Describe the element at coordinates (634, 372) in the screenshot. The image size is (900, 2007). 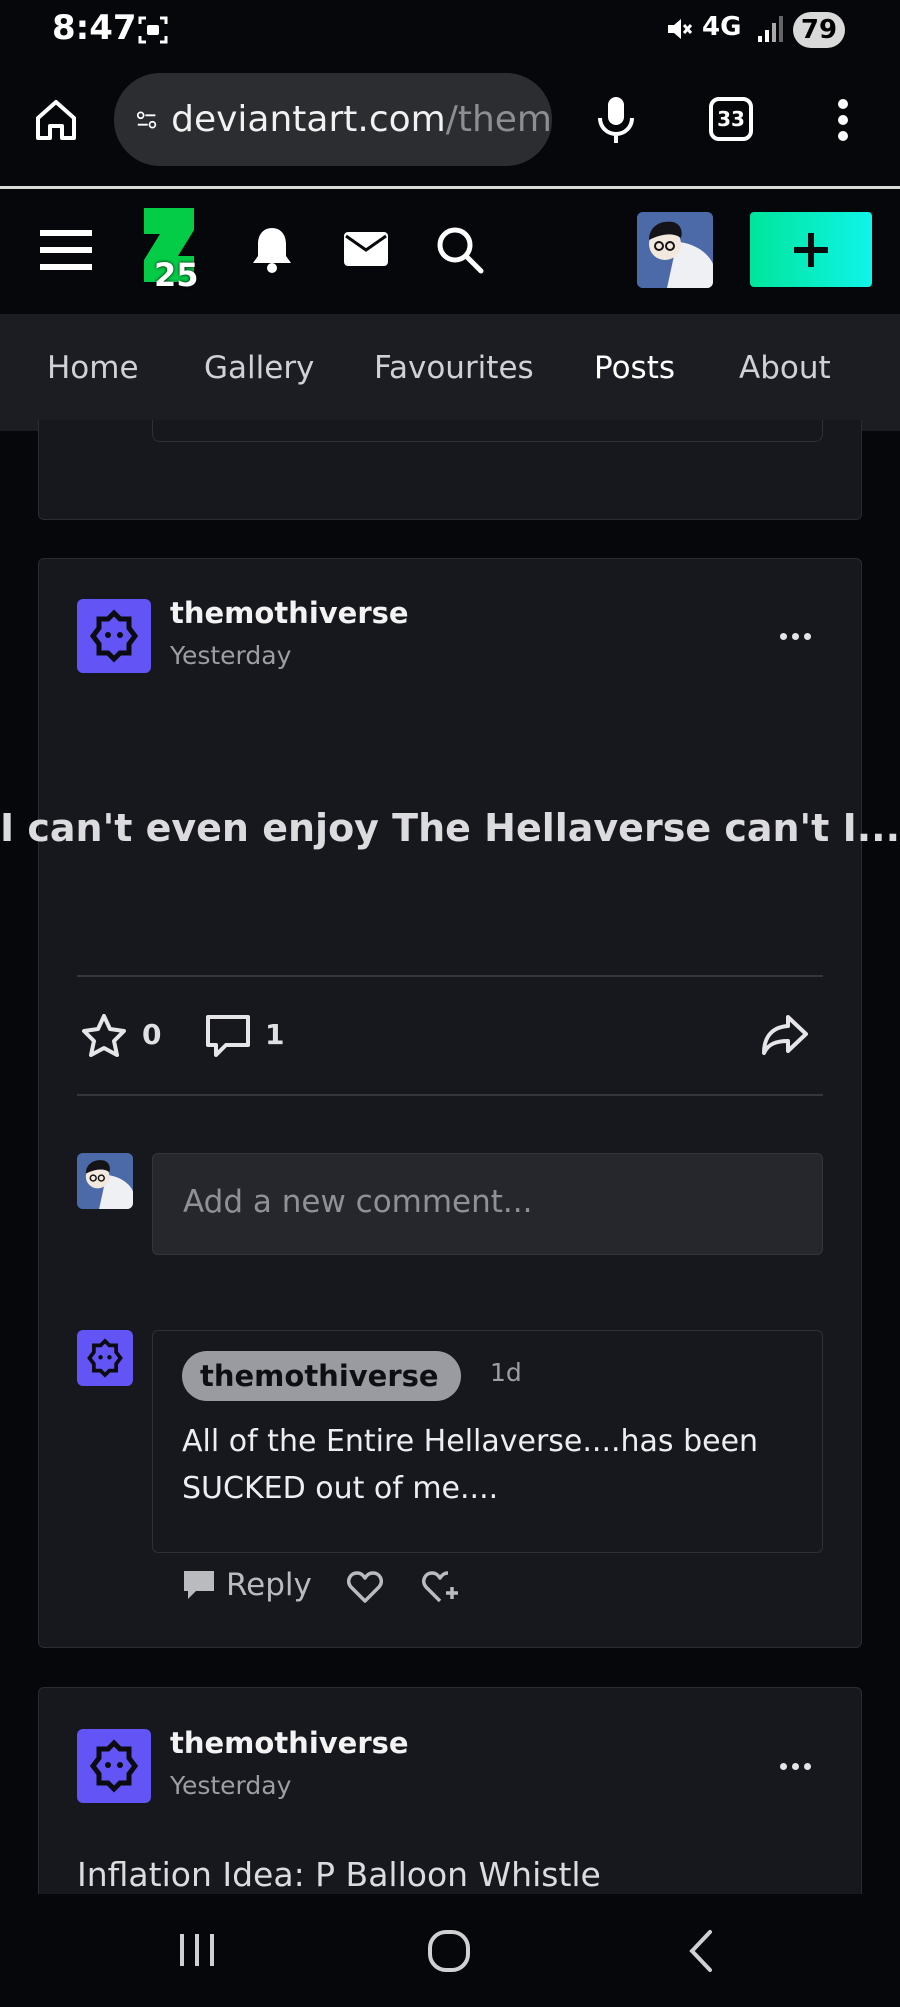
I see `tab-posts: Posts` at that location.